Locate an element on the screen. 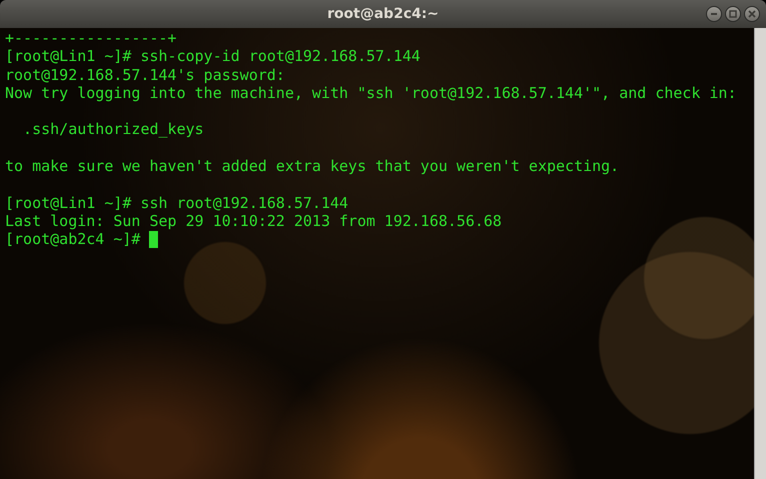  minimize-icon is located at coordinates (714, 14).